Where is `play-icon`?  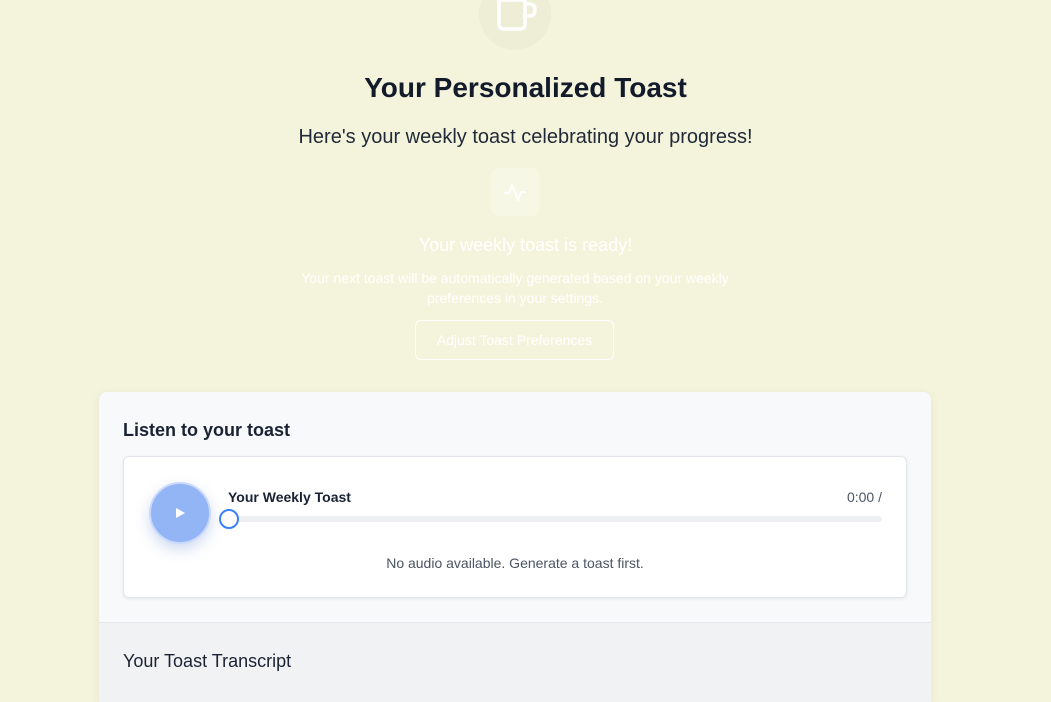
play-icon is located at coordinates (180, 513).